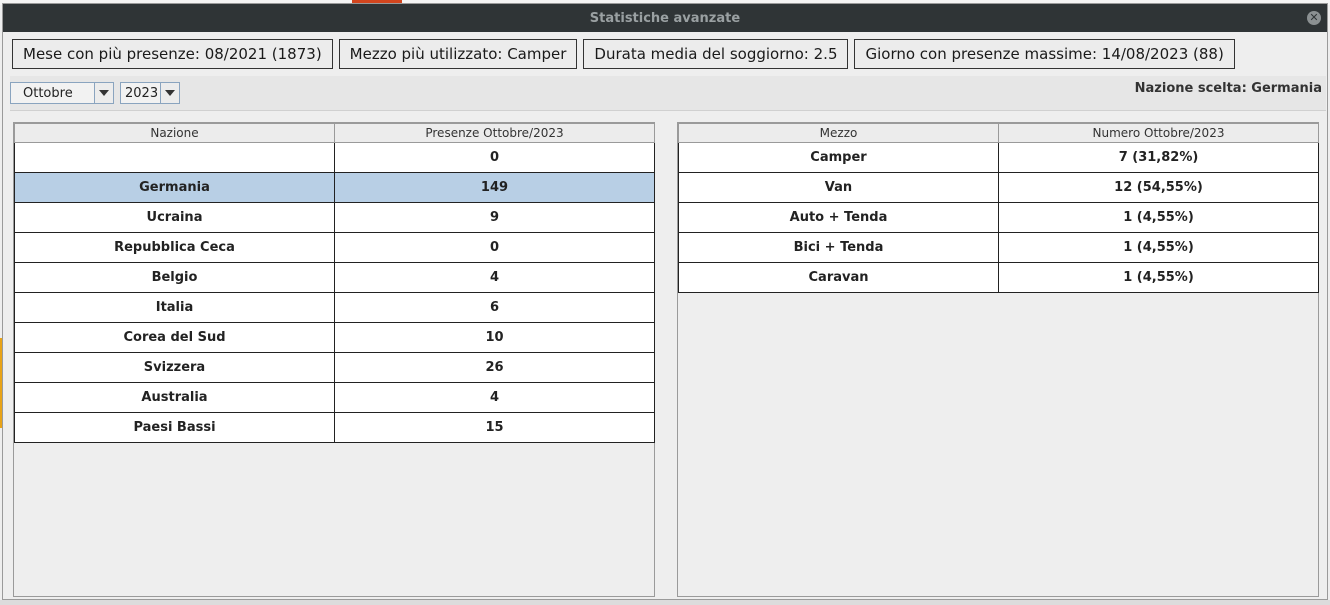 The height and width of the screenshot is (605, 1330). I want to click on cell-name: Germania, so click(174, 187).